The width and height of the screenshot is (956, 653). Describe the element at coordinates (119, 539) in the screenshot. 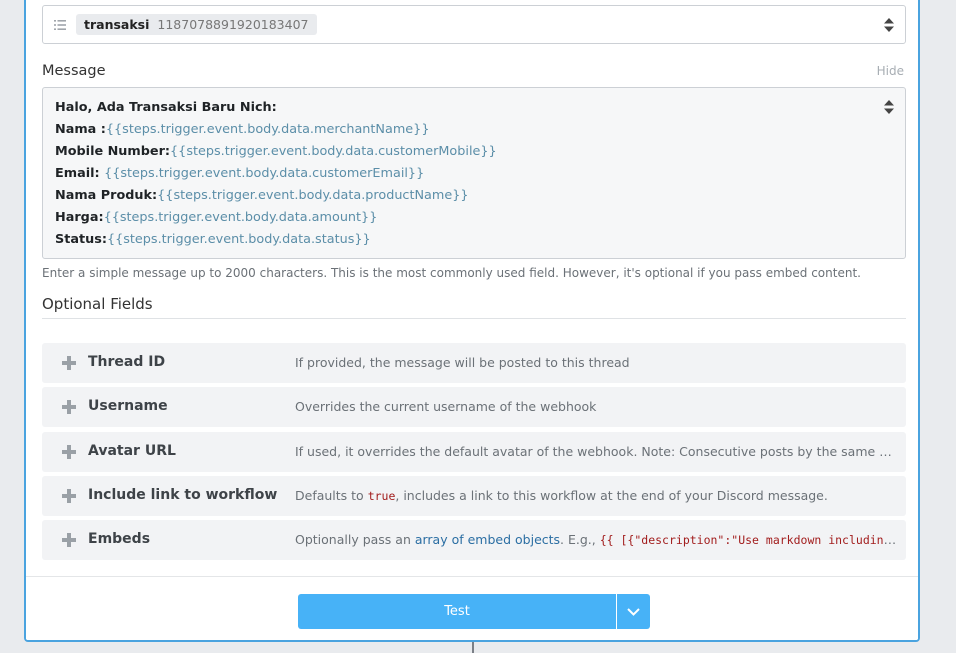

I see `optional-field-name: Embeds` at that location.